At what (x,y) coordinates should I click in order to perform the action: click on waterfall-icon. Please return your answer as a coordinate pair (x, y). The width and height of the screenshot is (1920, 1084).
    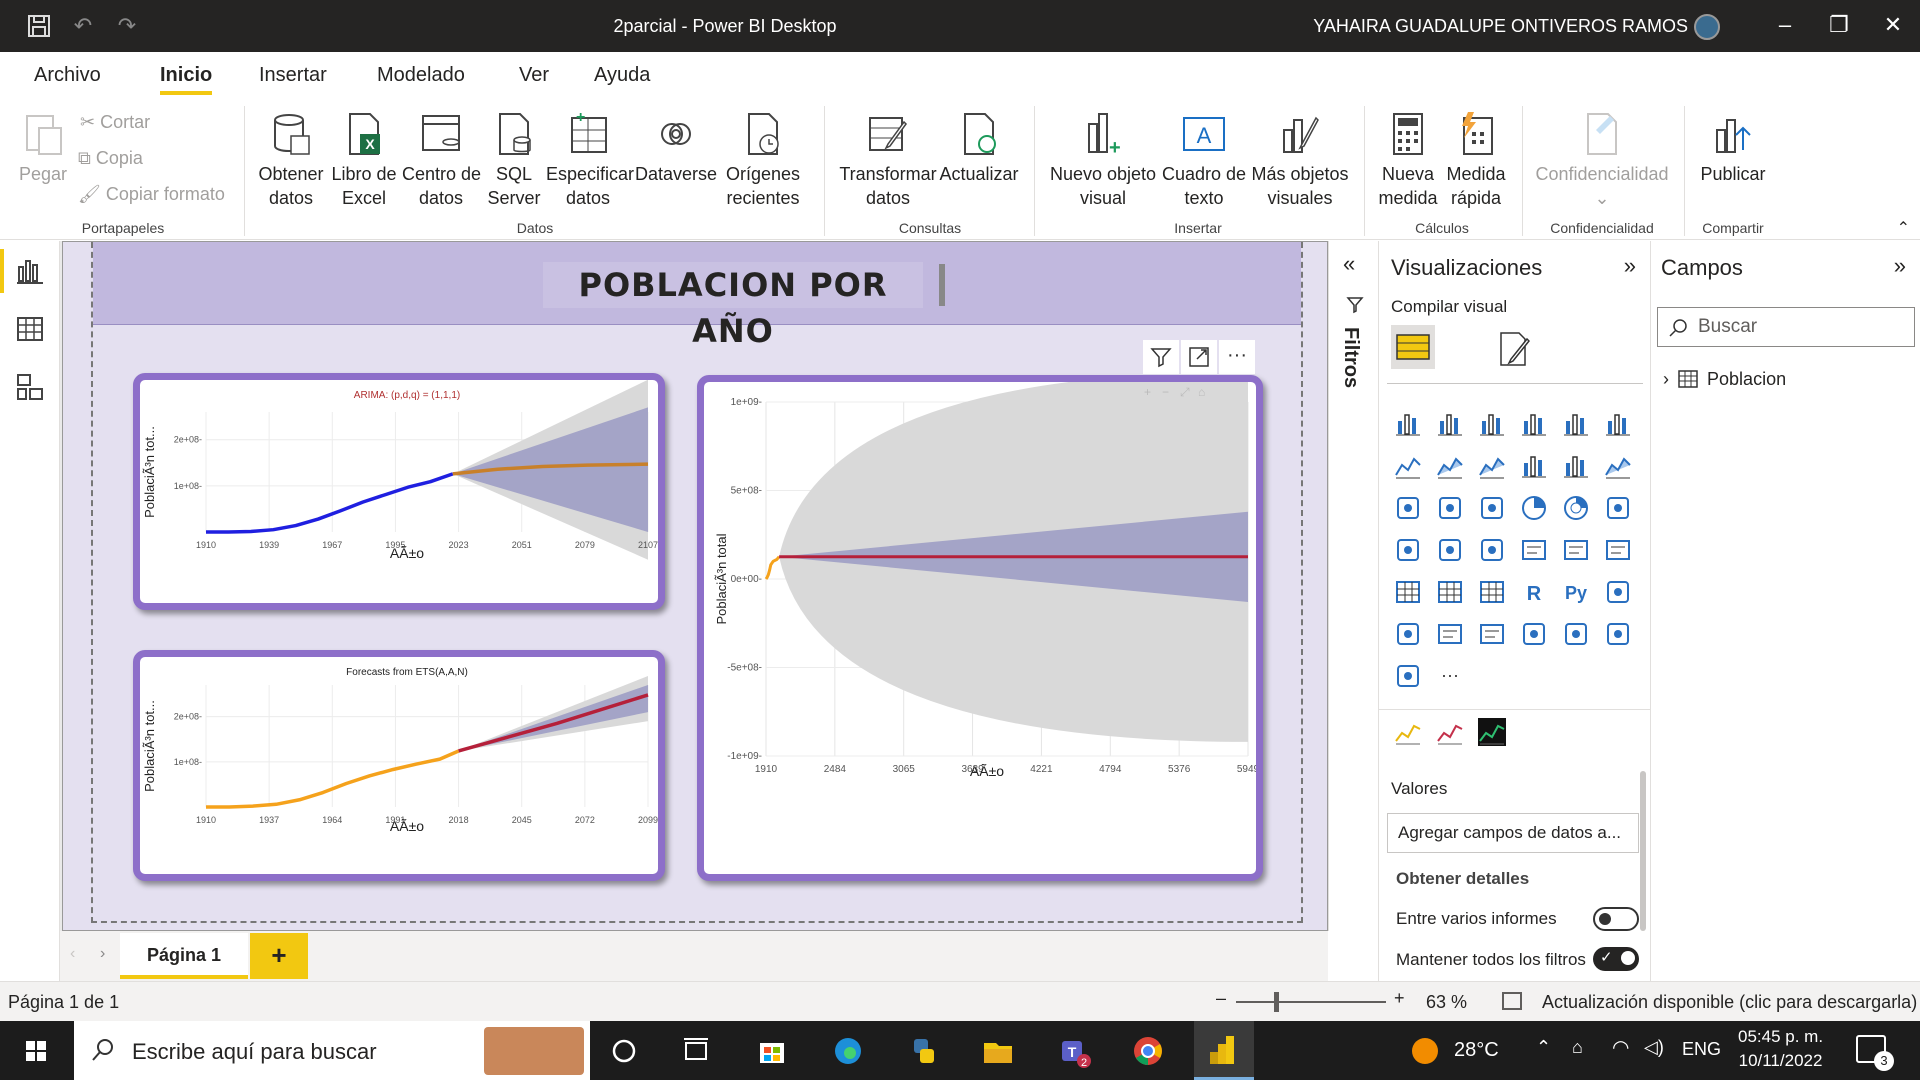
    Looking at the image, I should click on (1408, 508).